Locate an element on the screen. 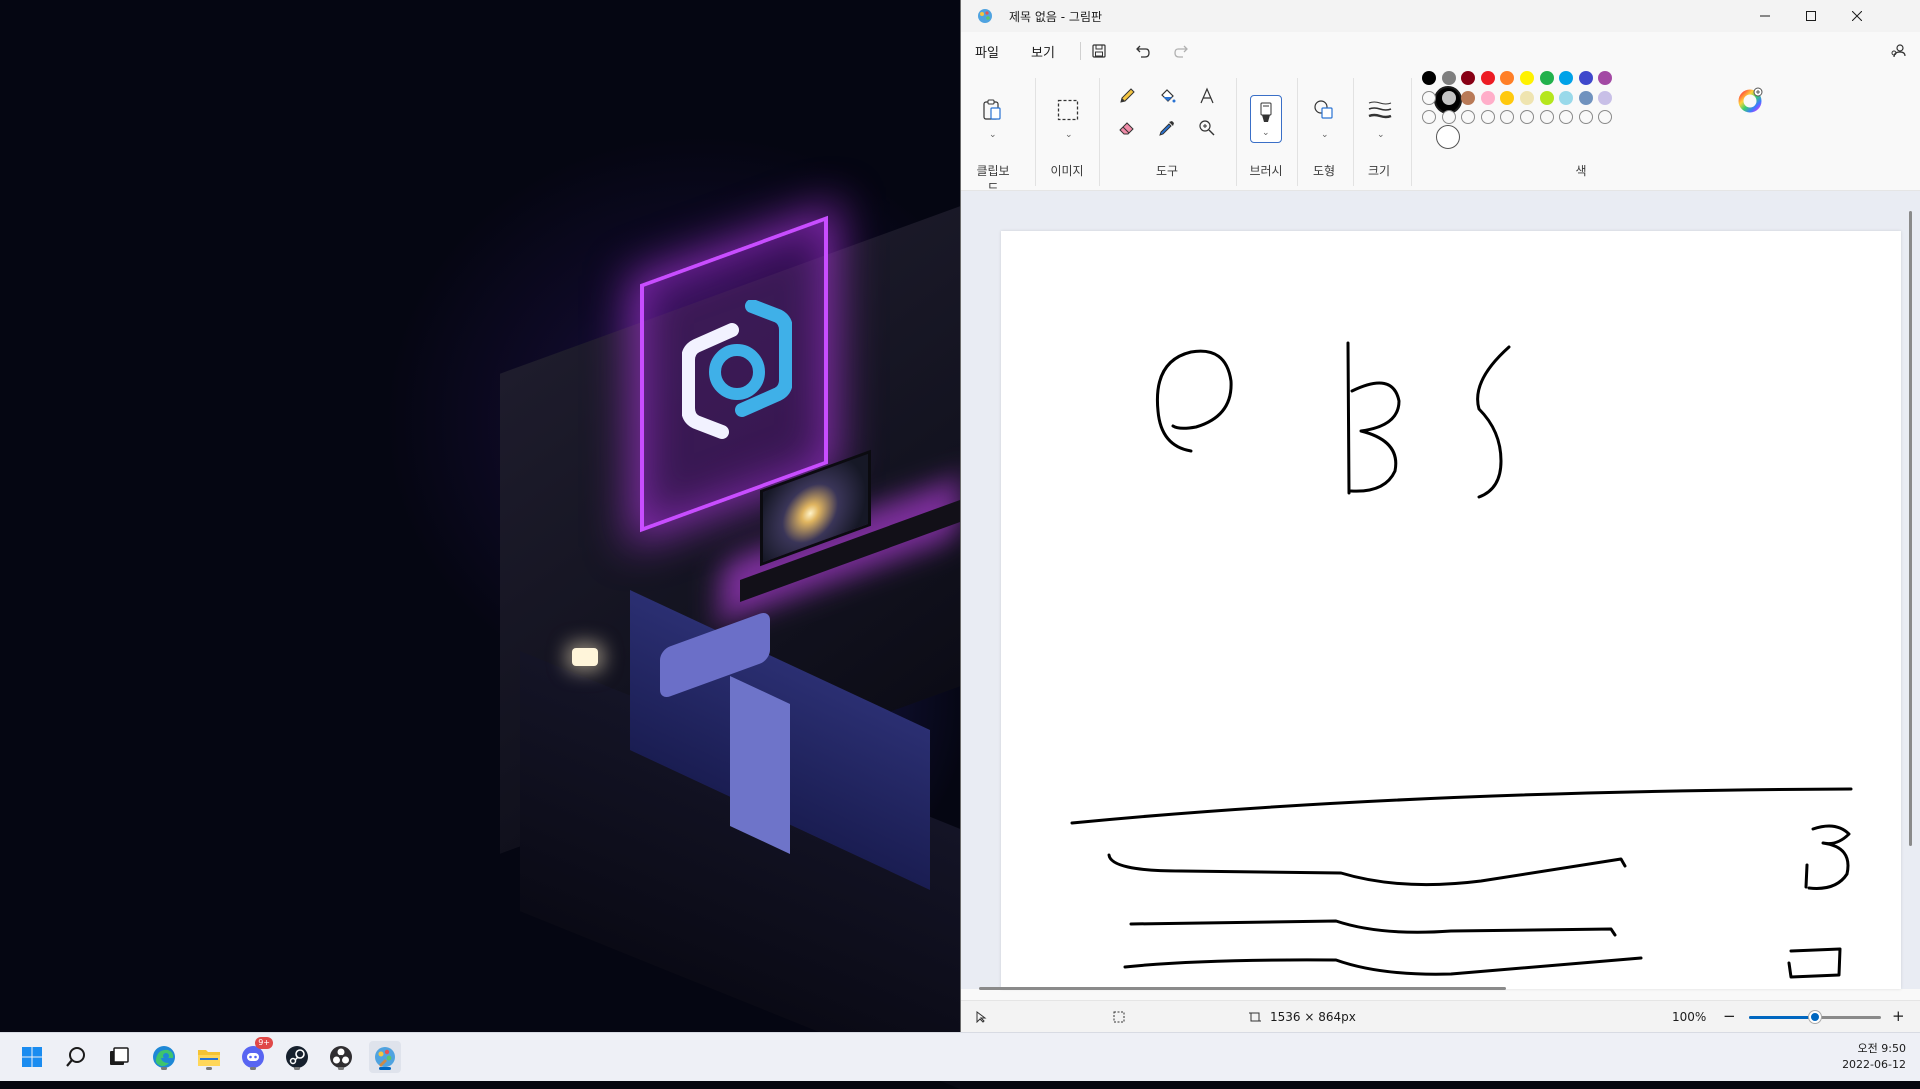 Image resolution: width=1920 pixels, height=1089 pixels. zoom-out-button: − is located at coordinates (1729, 1016).